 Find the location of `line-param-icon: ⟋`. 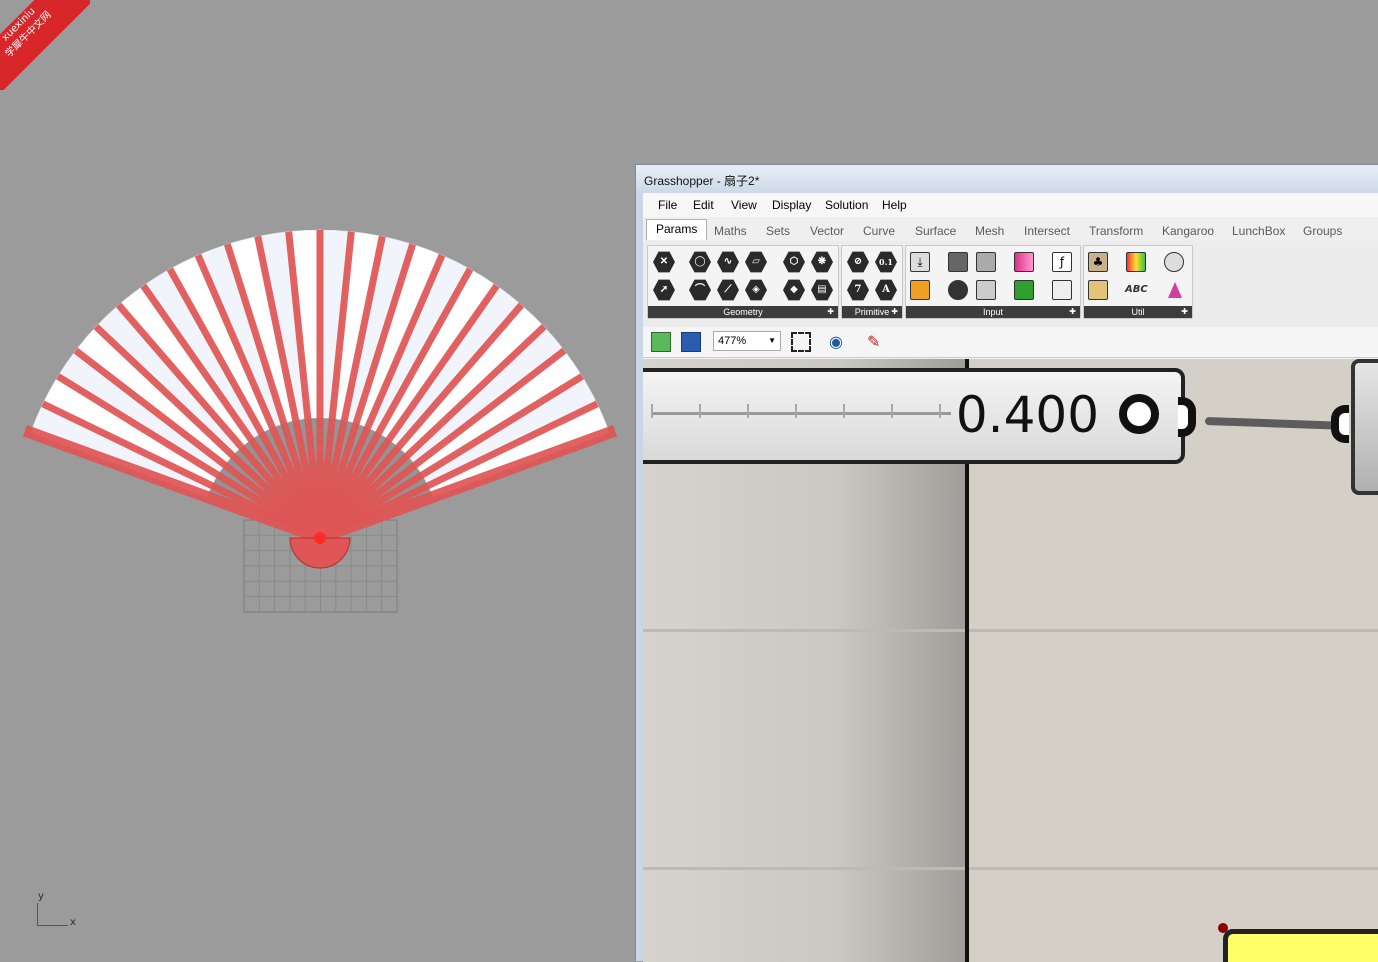

line-param-icon: ⟋ is located at coordinates (728, 290).